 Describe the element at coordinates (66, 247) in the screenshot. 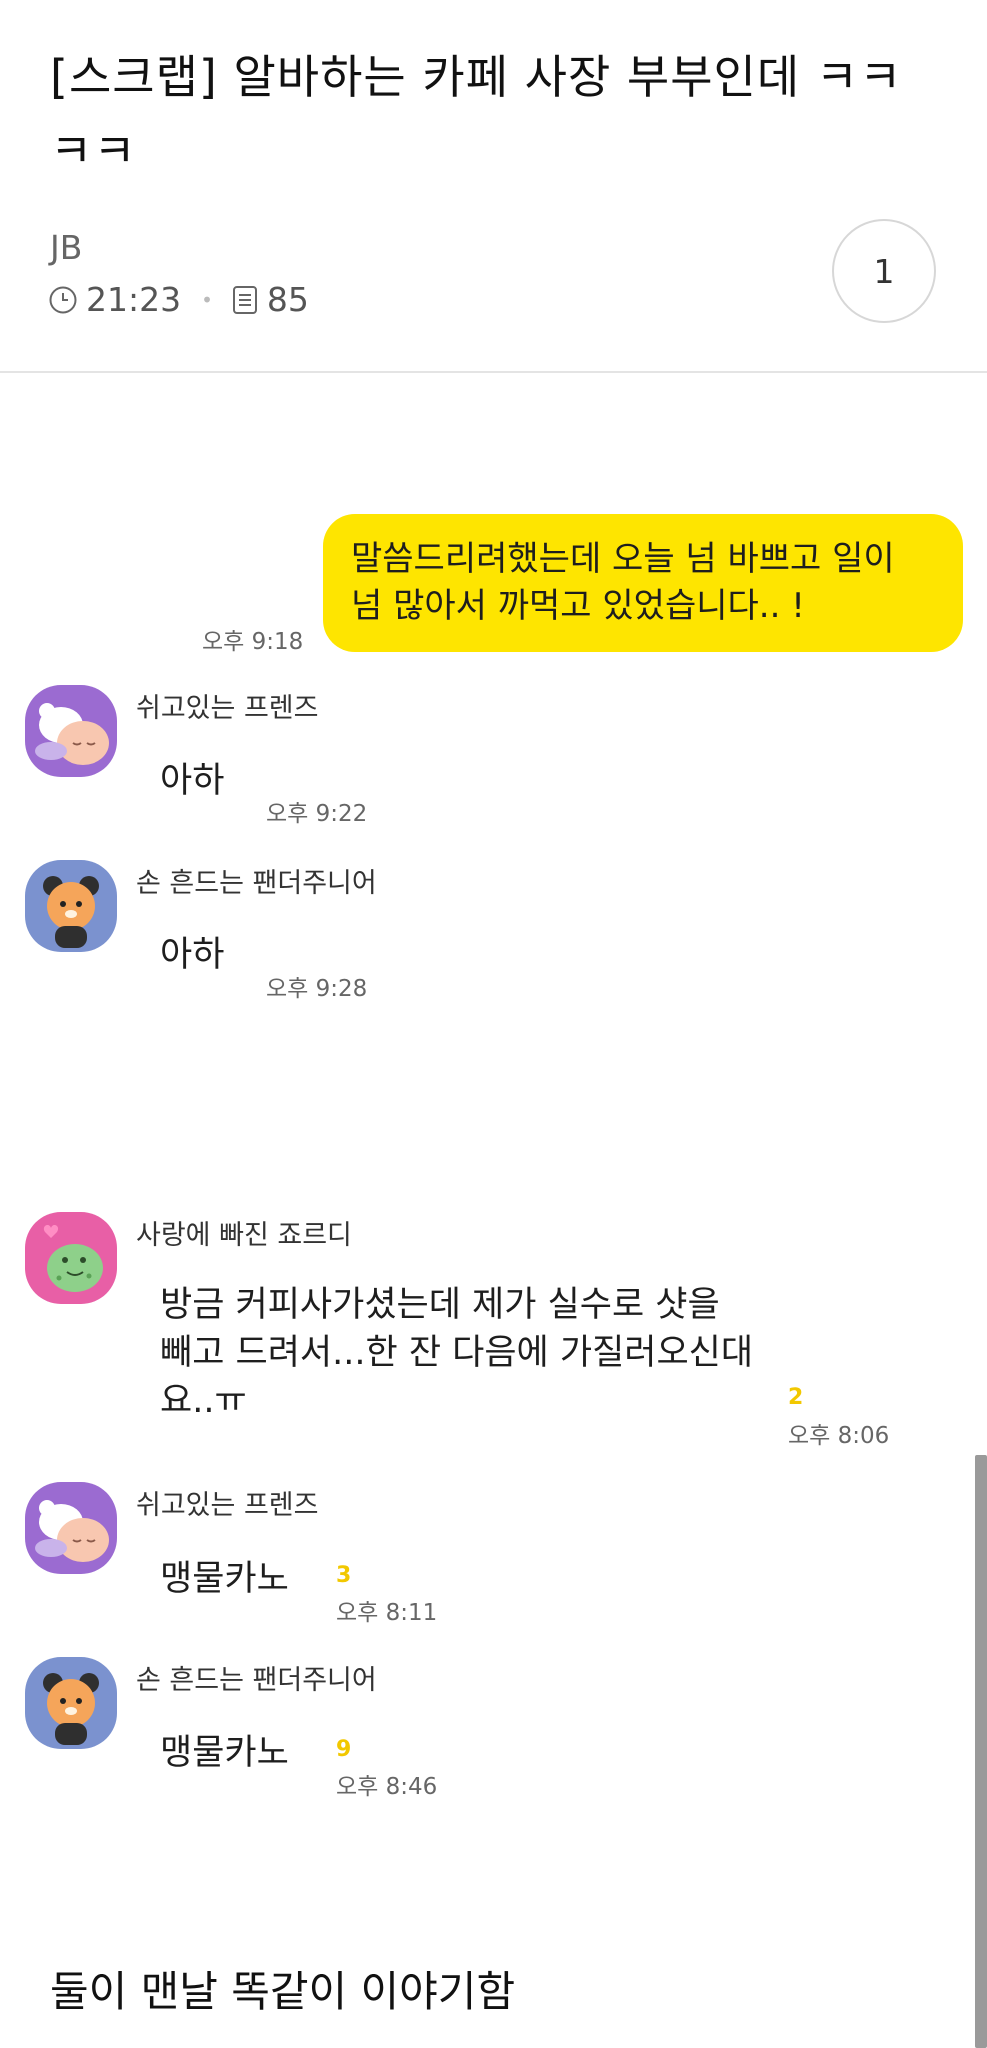

I see `post-author: JB` at that location.